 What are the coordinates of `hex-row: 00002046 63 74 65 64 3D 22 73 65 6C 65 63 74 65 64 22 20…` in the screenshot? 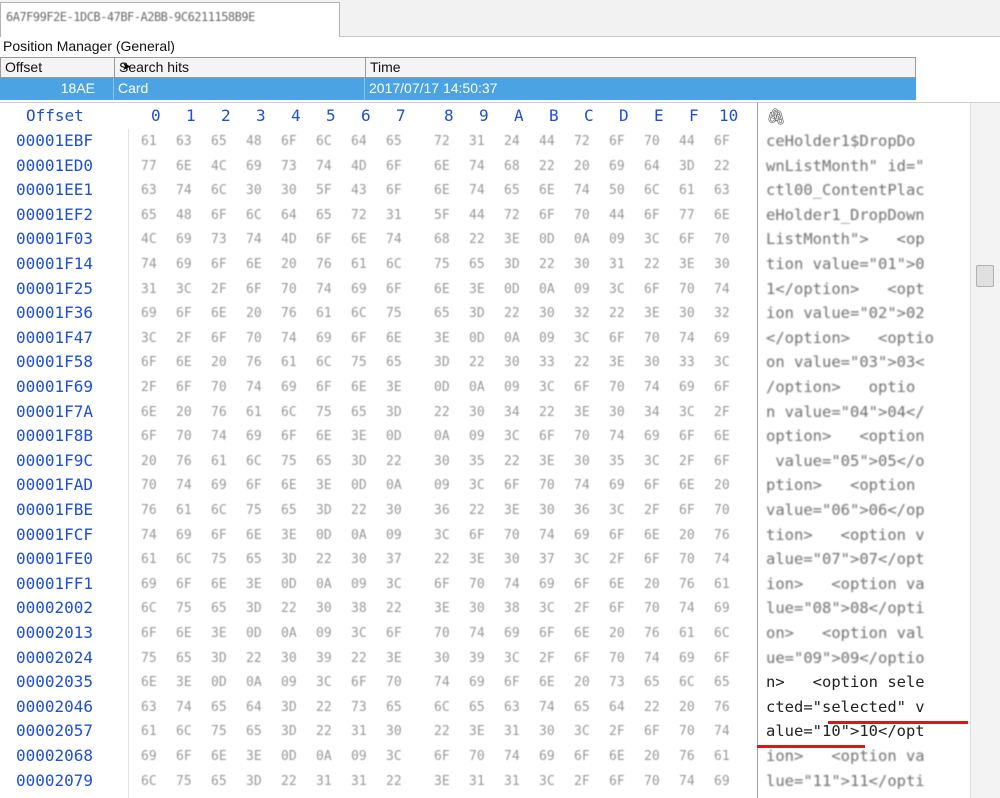 It's located at (485, 707).